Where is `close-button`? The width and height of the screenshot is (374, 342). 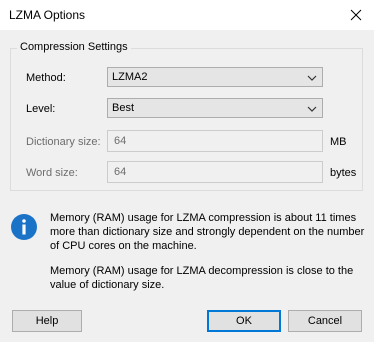
close-button is located at coordinates (356, 15).